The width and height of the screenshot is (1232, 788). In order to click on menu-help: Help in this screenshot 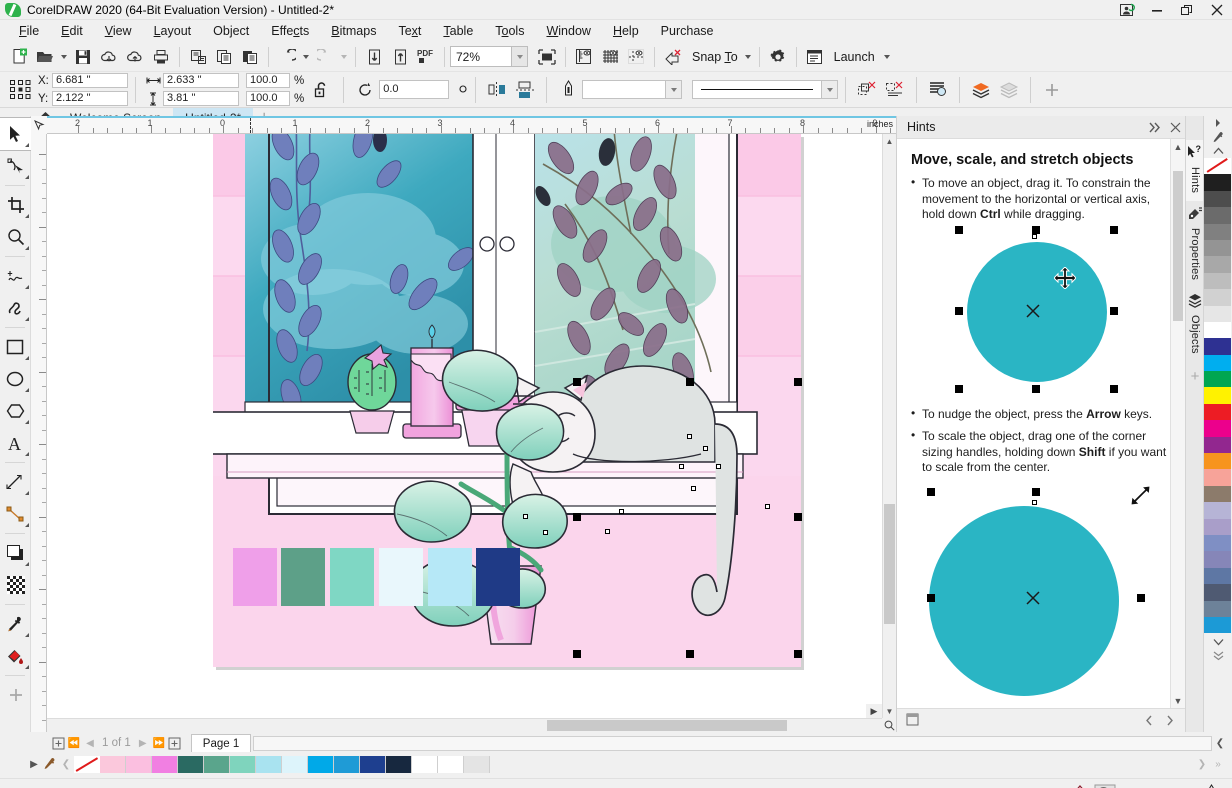, I will do `click(626, 31)`.